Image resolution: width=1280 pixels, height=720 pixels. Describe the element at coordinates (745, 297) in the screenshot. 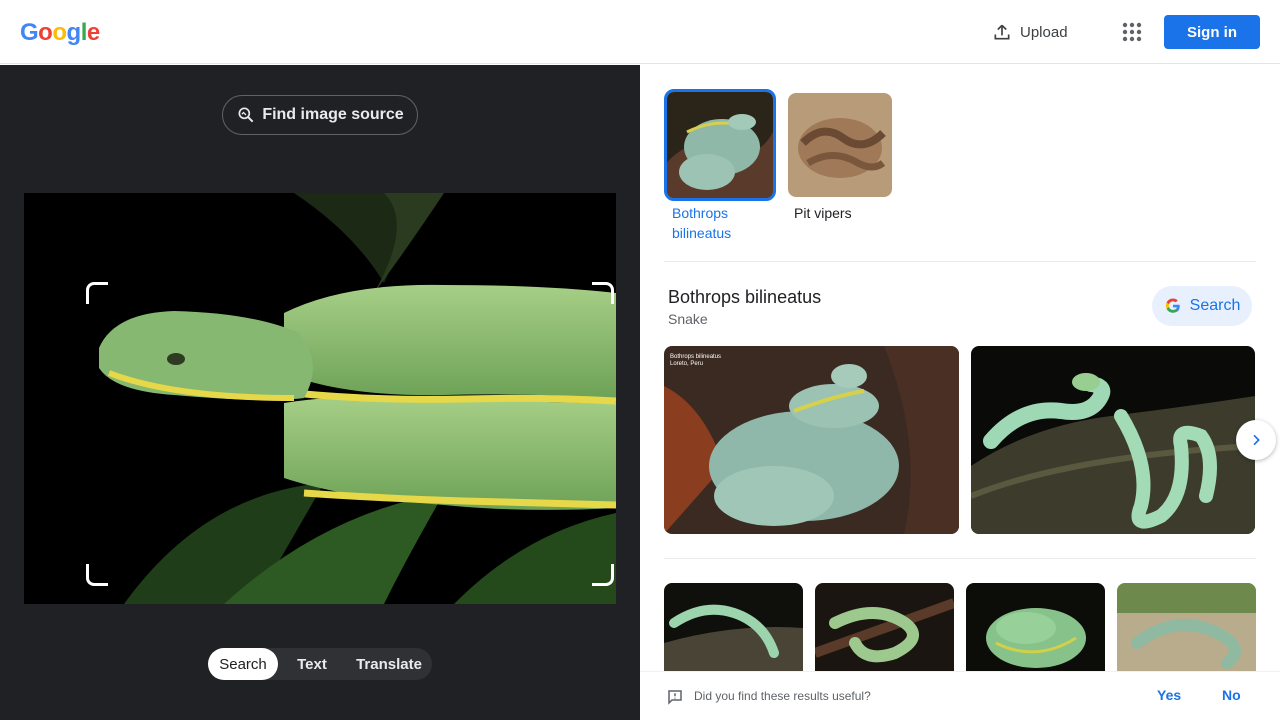

I see `entity-title: Bothrops bilineatus` at that location.